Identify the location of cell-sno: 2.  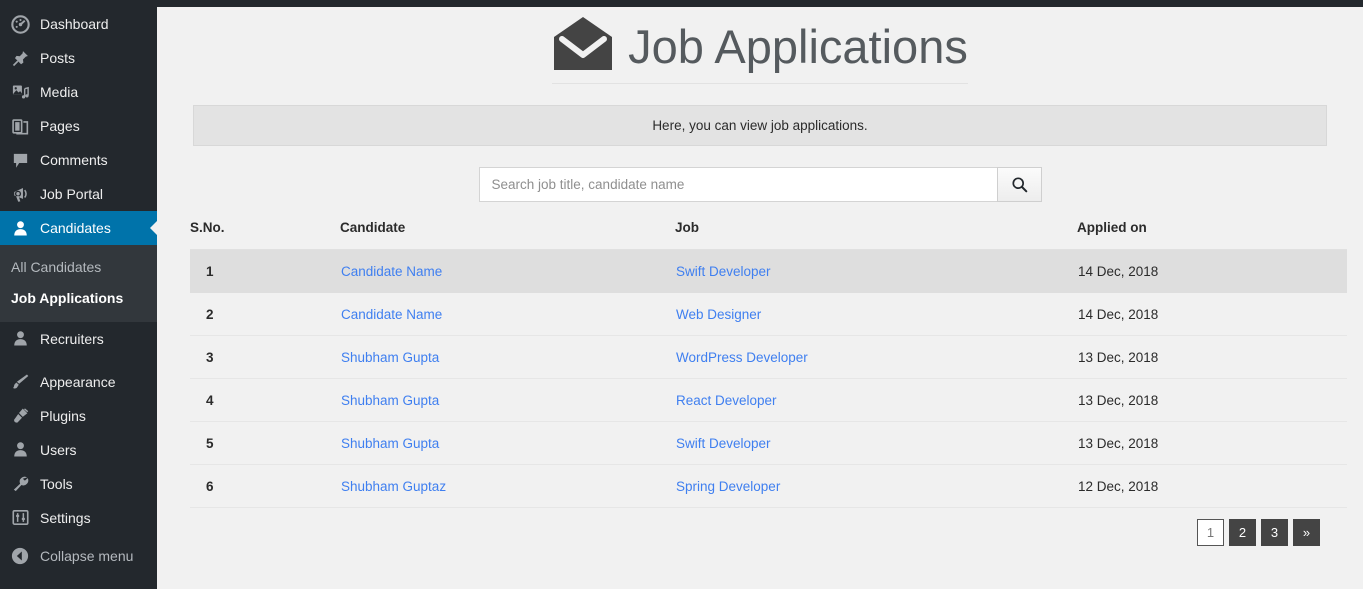
(265, 314).